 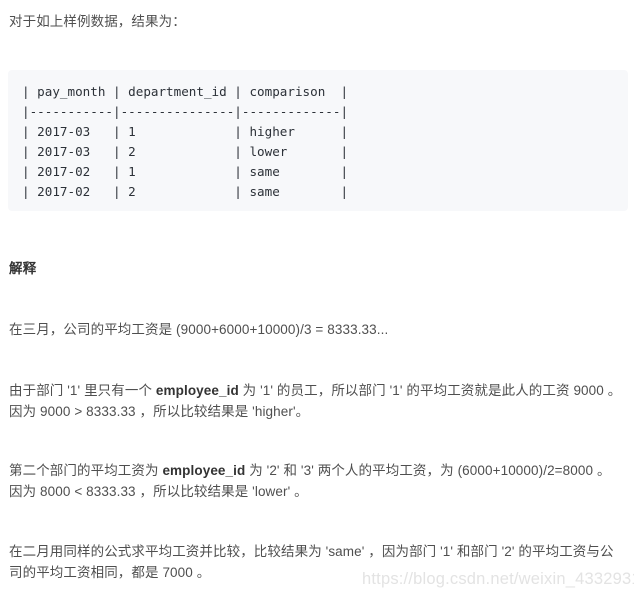 I want to click on section-heading-explanation: 解释, so click(x=23, y=268).